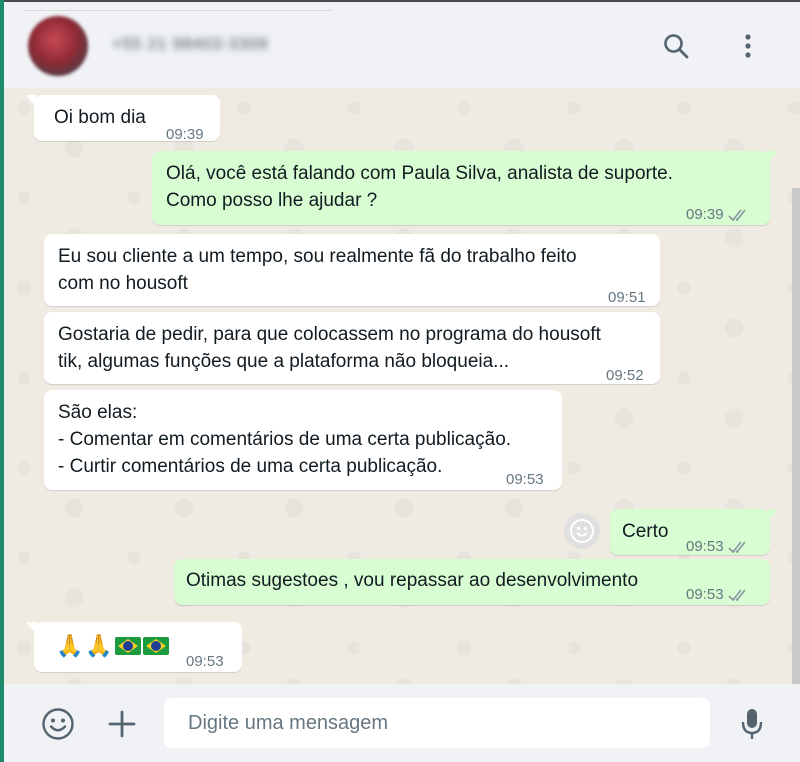 Image resolution: width=800 pixels, height=762 pixels. Describe the element at coordinates (100, 117) in the screenshot. I see `message-text: Oi bom dia` at that location.